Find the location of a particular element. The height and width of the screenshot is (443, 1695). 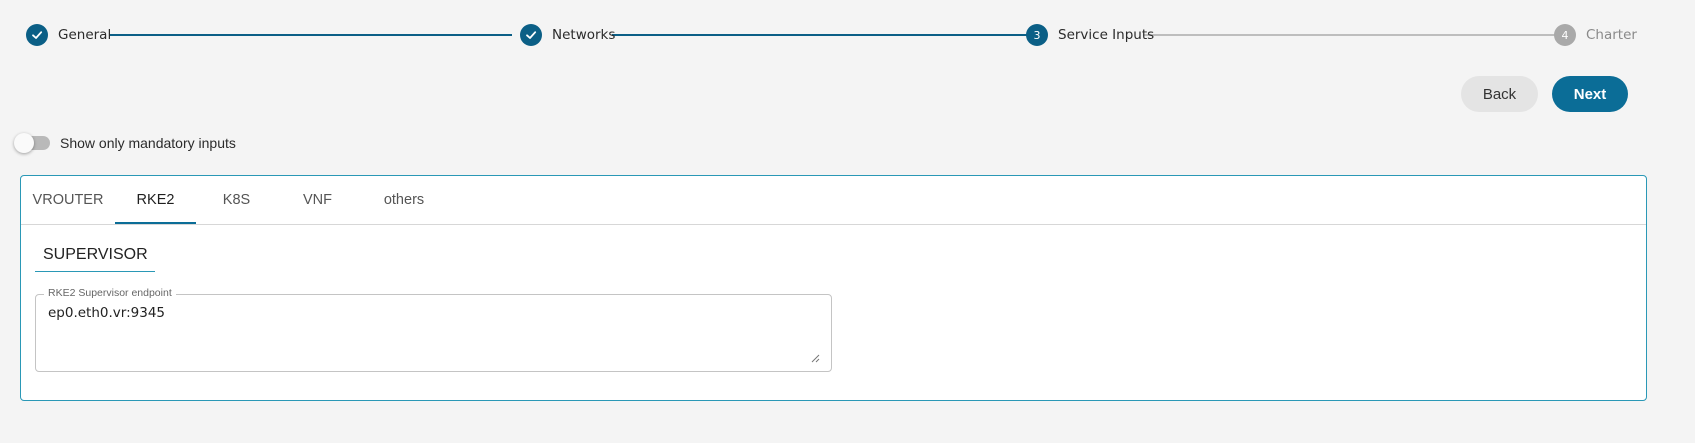

step-service-inputs: 3 Service Inputs is located at coordinates (1090, 35).